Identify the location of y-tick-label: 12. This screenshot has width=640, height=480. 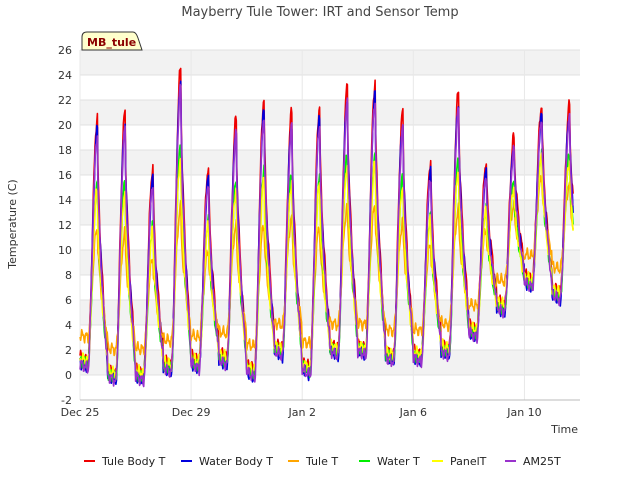
(65, 225).